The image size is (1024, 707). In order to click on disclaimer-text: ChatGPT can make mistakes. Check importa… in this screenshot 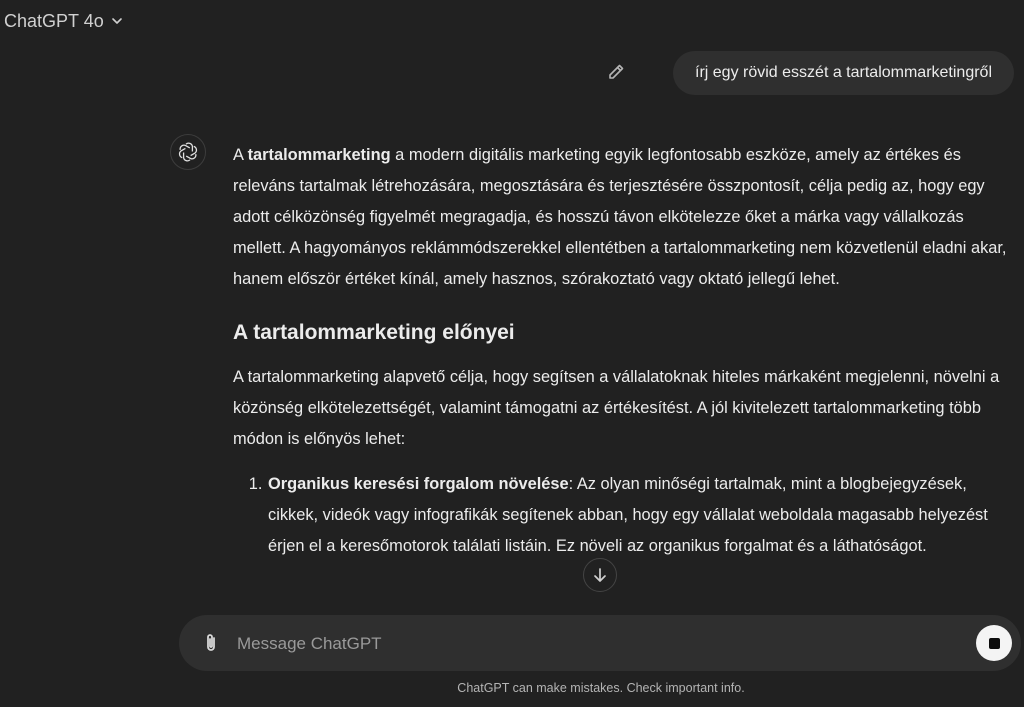, I will do `click(601, 688)`.